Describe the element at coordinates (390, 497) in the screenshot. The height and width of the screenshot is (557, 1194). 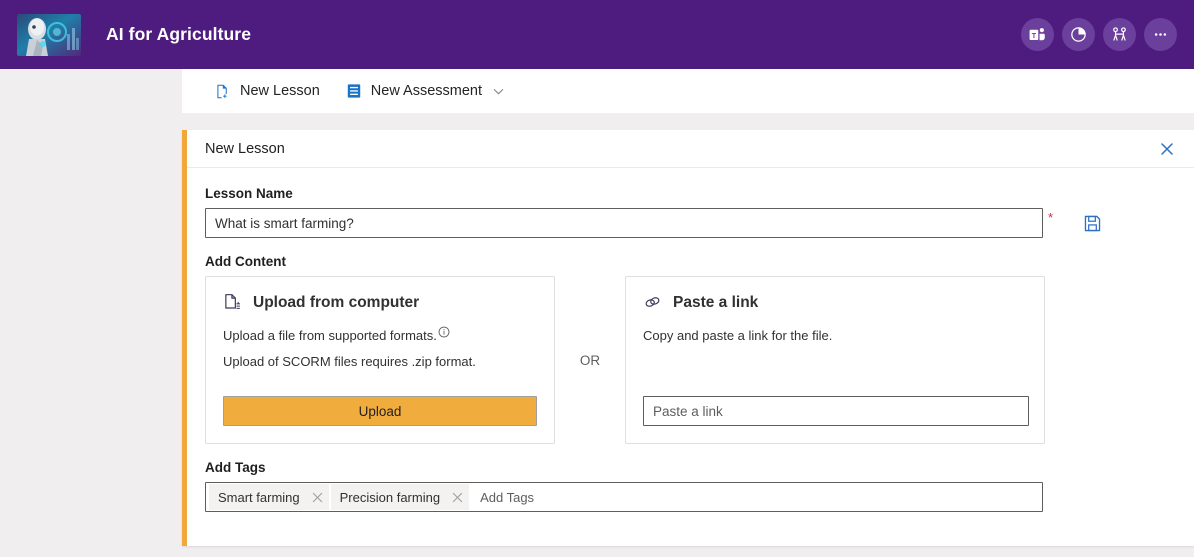
I see `tag-chip-label: Precision farming` at that location.